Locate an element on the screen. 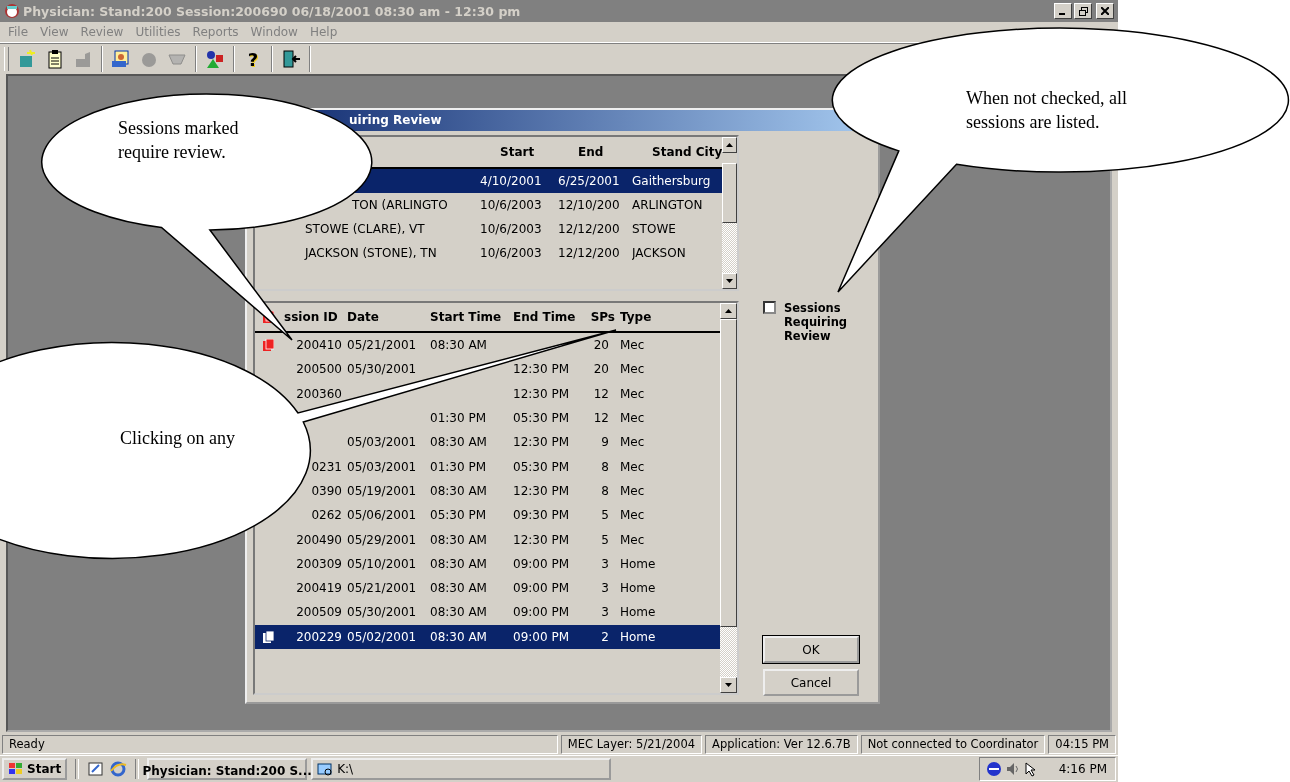 This screenshot has width=1290, height=782. table-cell: 09:00 PM is located at coordinates (541, 636).